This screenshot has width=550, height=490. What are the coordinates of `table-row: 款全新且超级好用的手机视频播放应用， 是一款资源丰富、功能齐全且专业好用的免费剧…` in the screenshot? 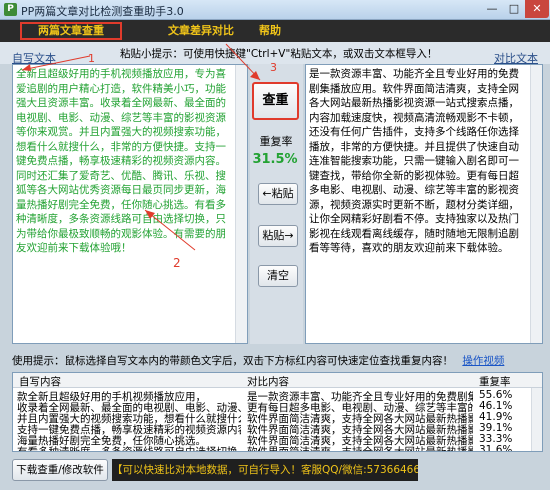 It's located at (277, 396).